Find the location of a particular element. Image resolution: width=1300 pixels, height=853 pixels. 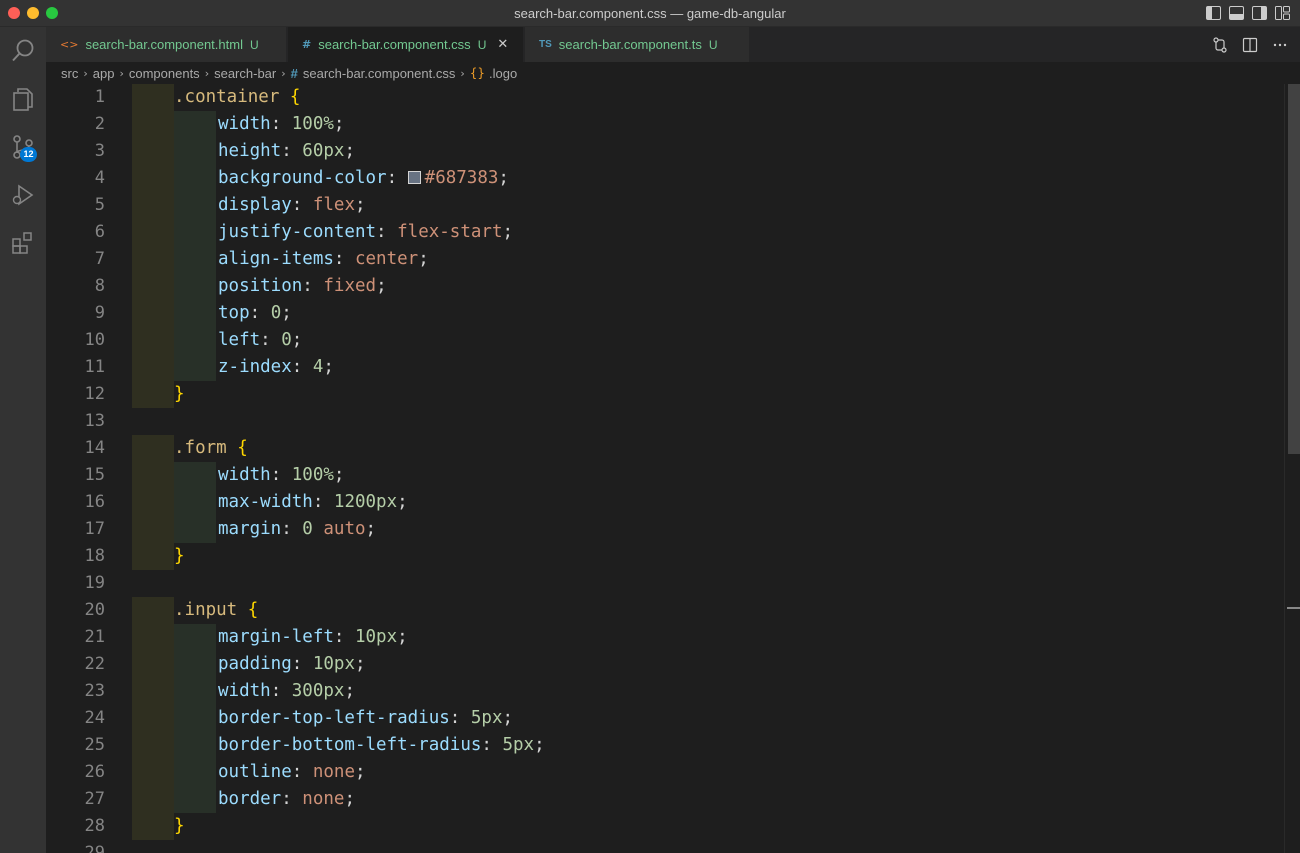

close-icon: ✕ is located at coordinates (502, 44).